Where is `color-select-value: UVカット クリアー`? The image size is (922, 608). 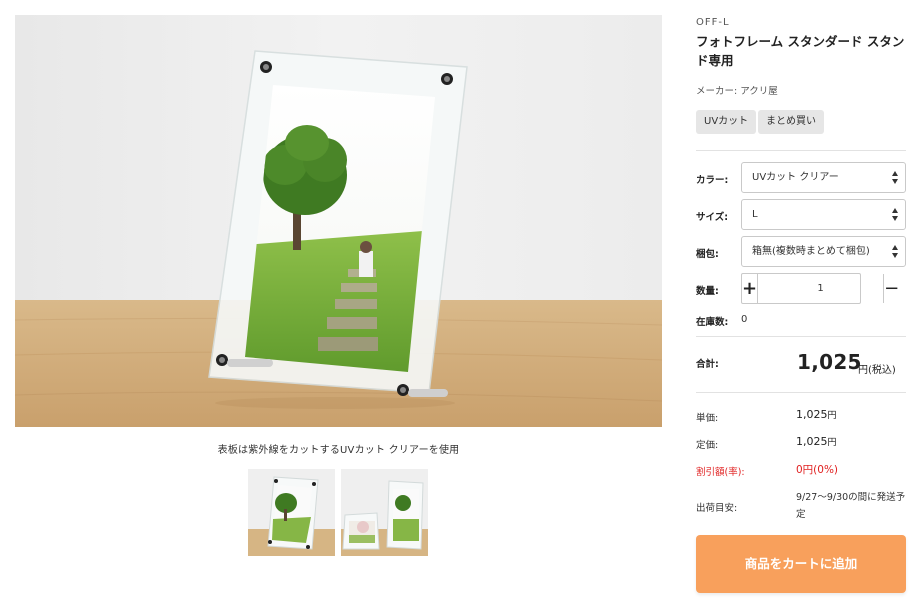 color-select-value: UVカット クリアー is located at coordinates (795, 177).